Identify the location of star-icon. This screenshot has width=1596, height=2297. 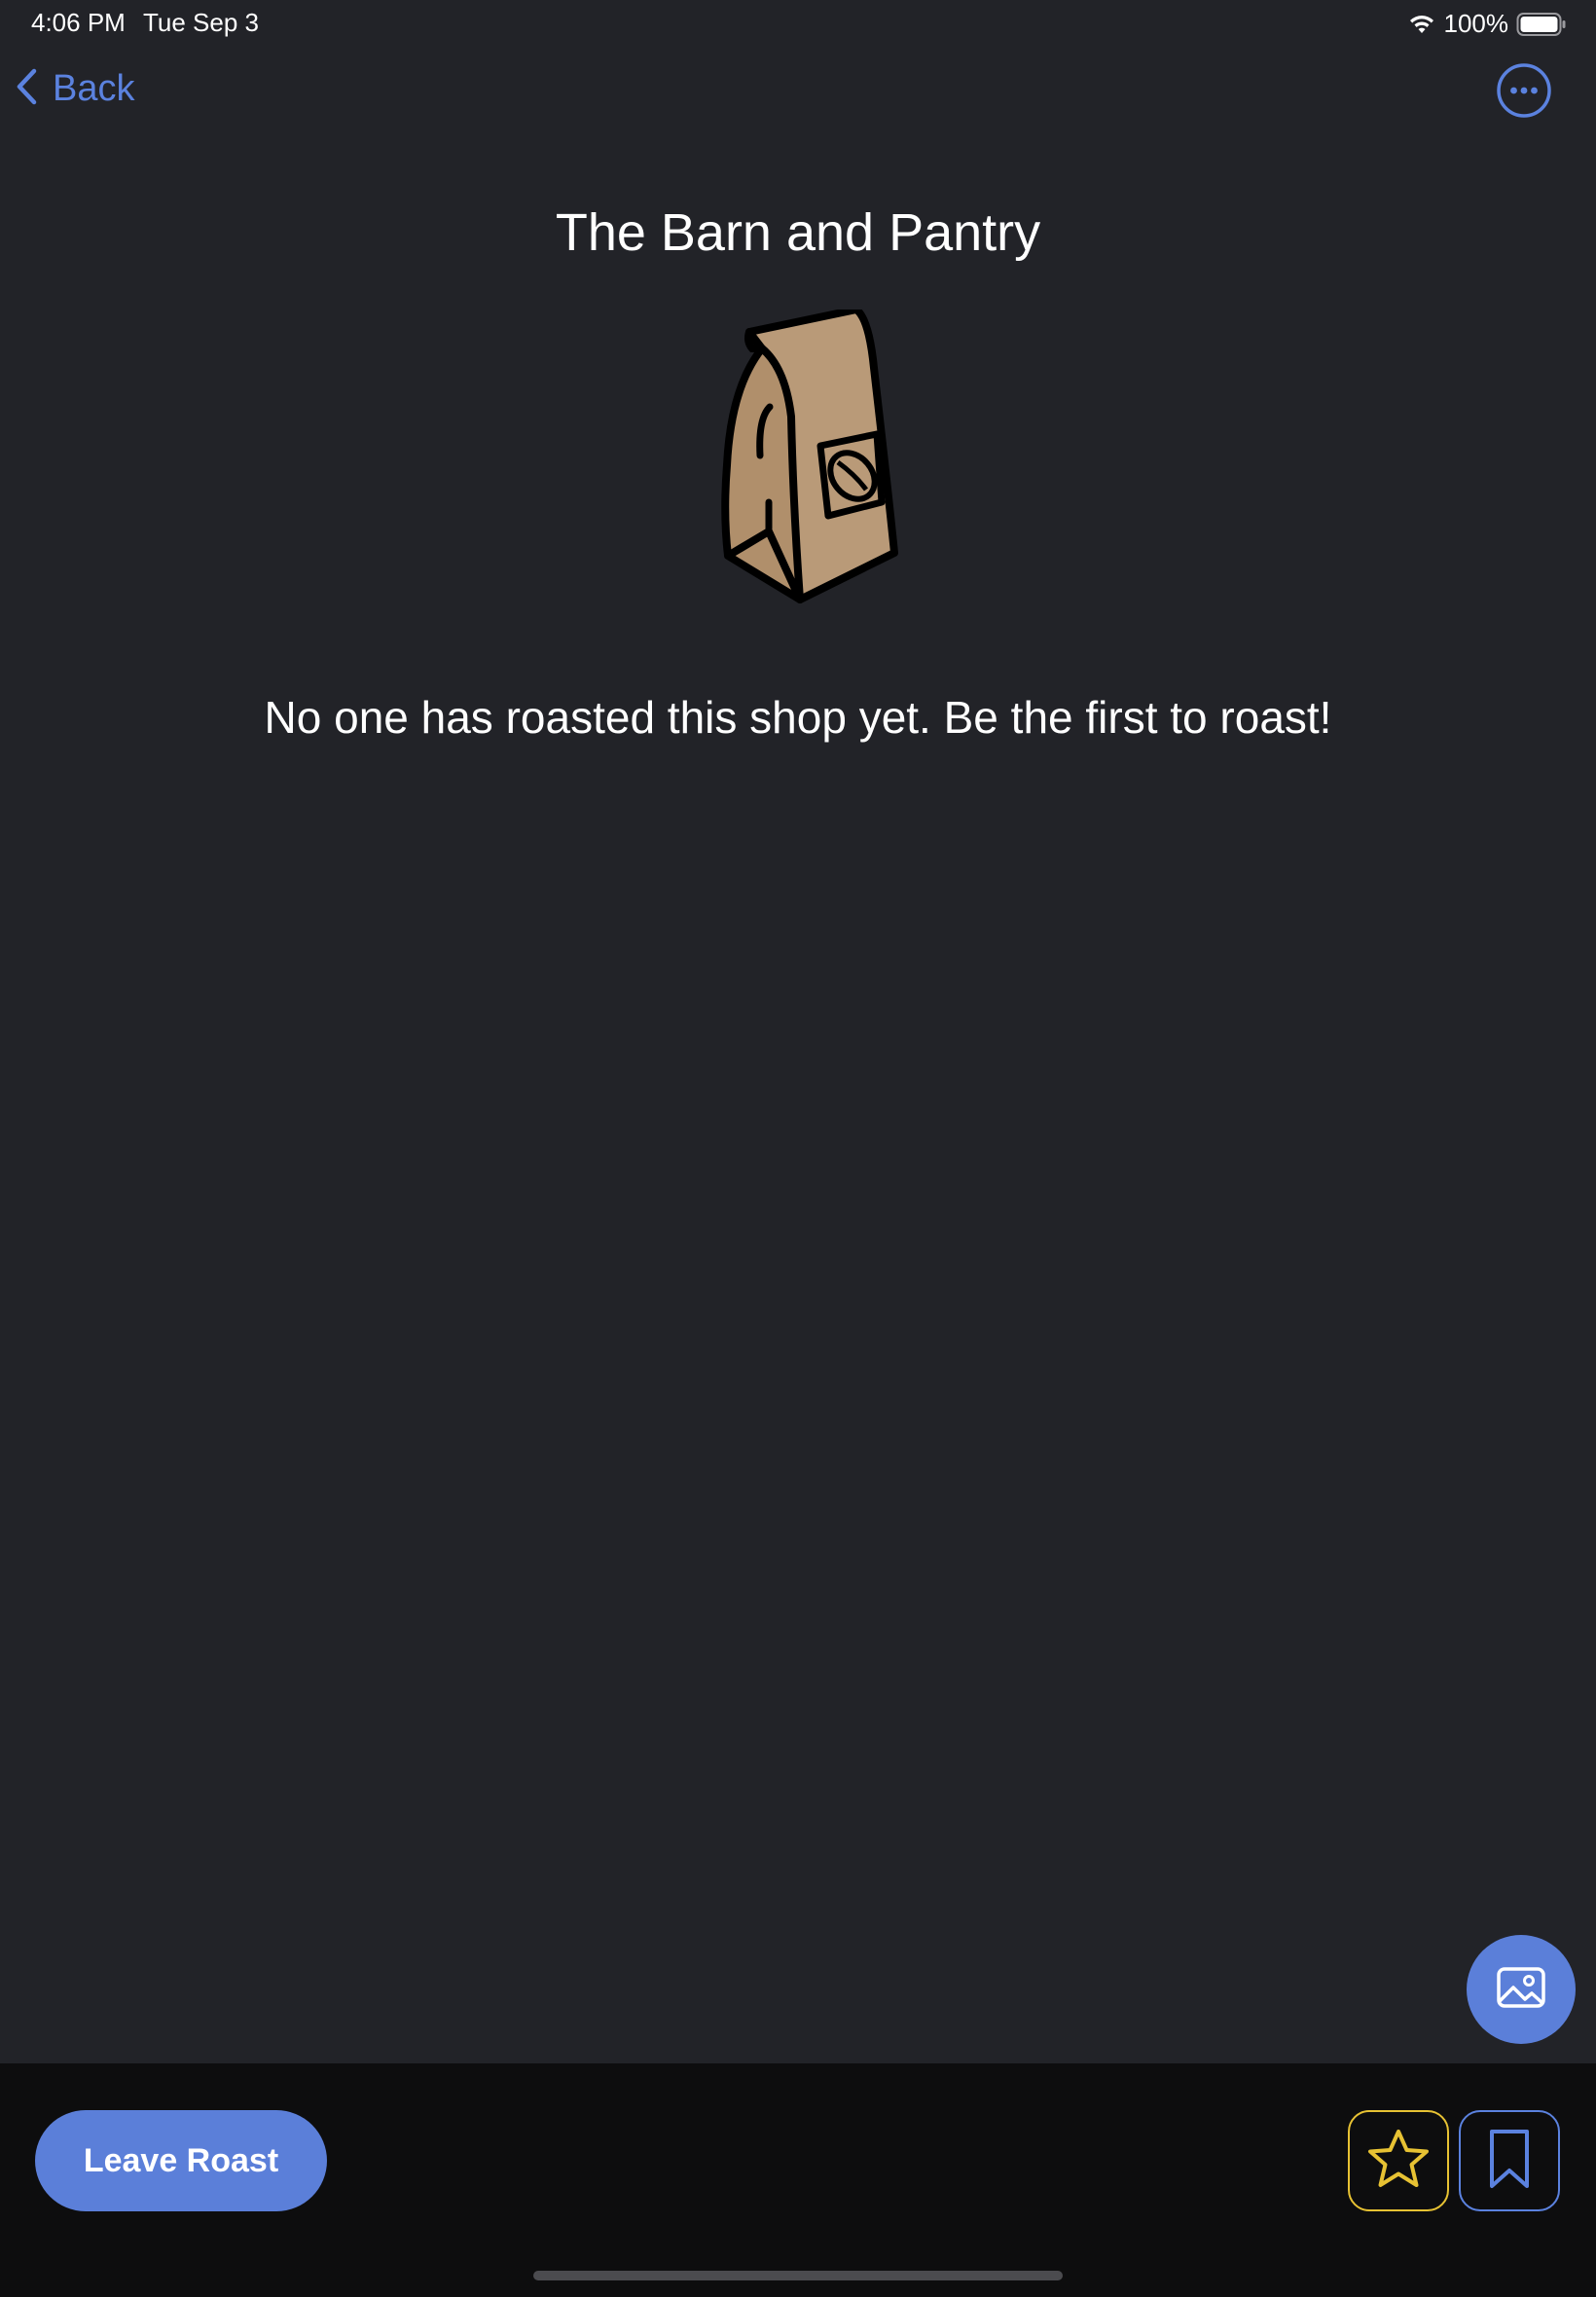
(1398, 2161).